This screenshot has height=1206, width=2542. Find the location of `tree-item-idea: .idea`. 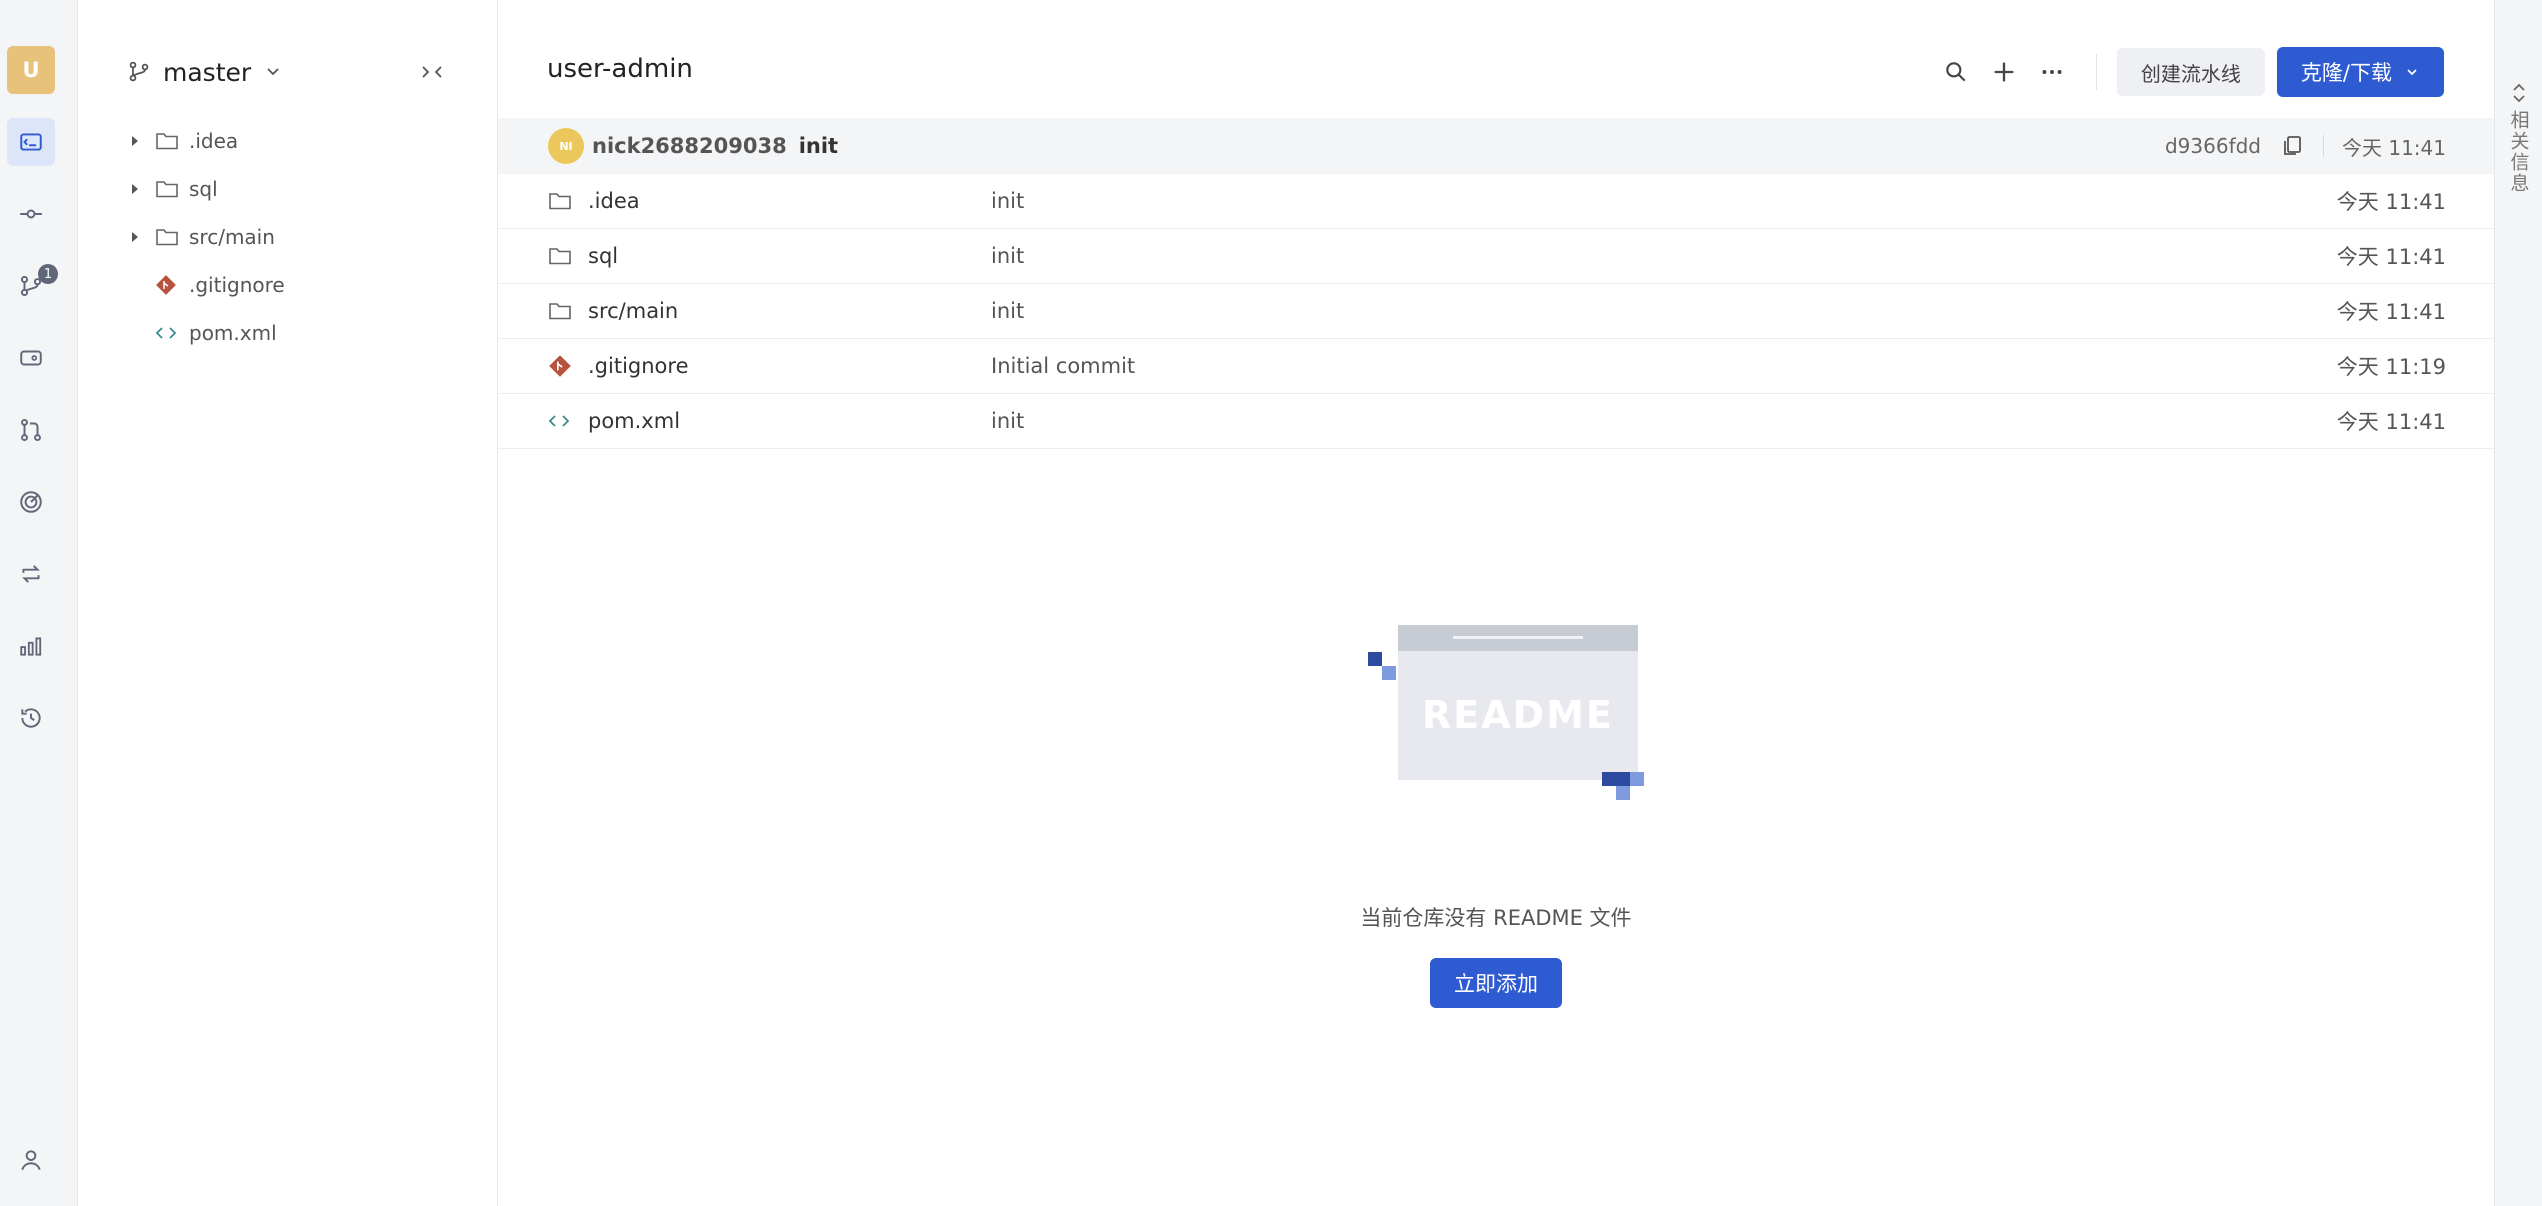

tree-item-idea: .idea is located at coordinates (182, 141).